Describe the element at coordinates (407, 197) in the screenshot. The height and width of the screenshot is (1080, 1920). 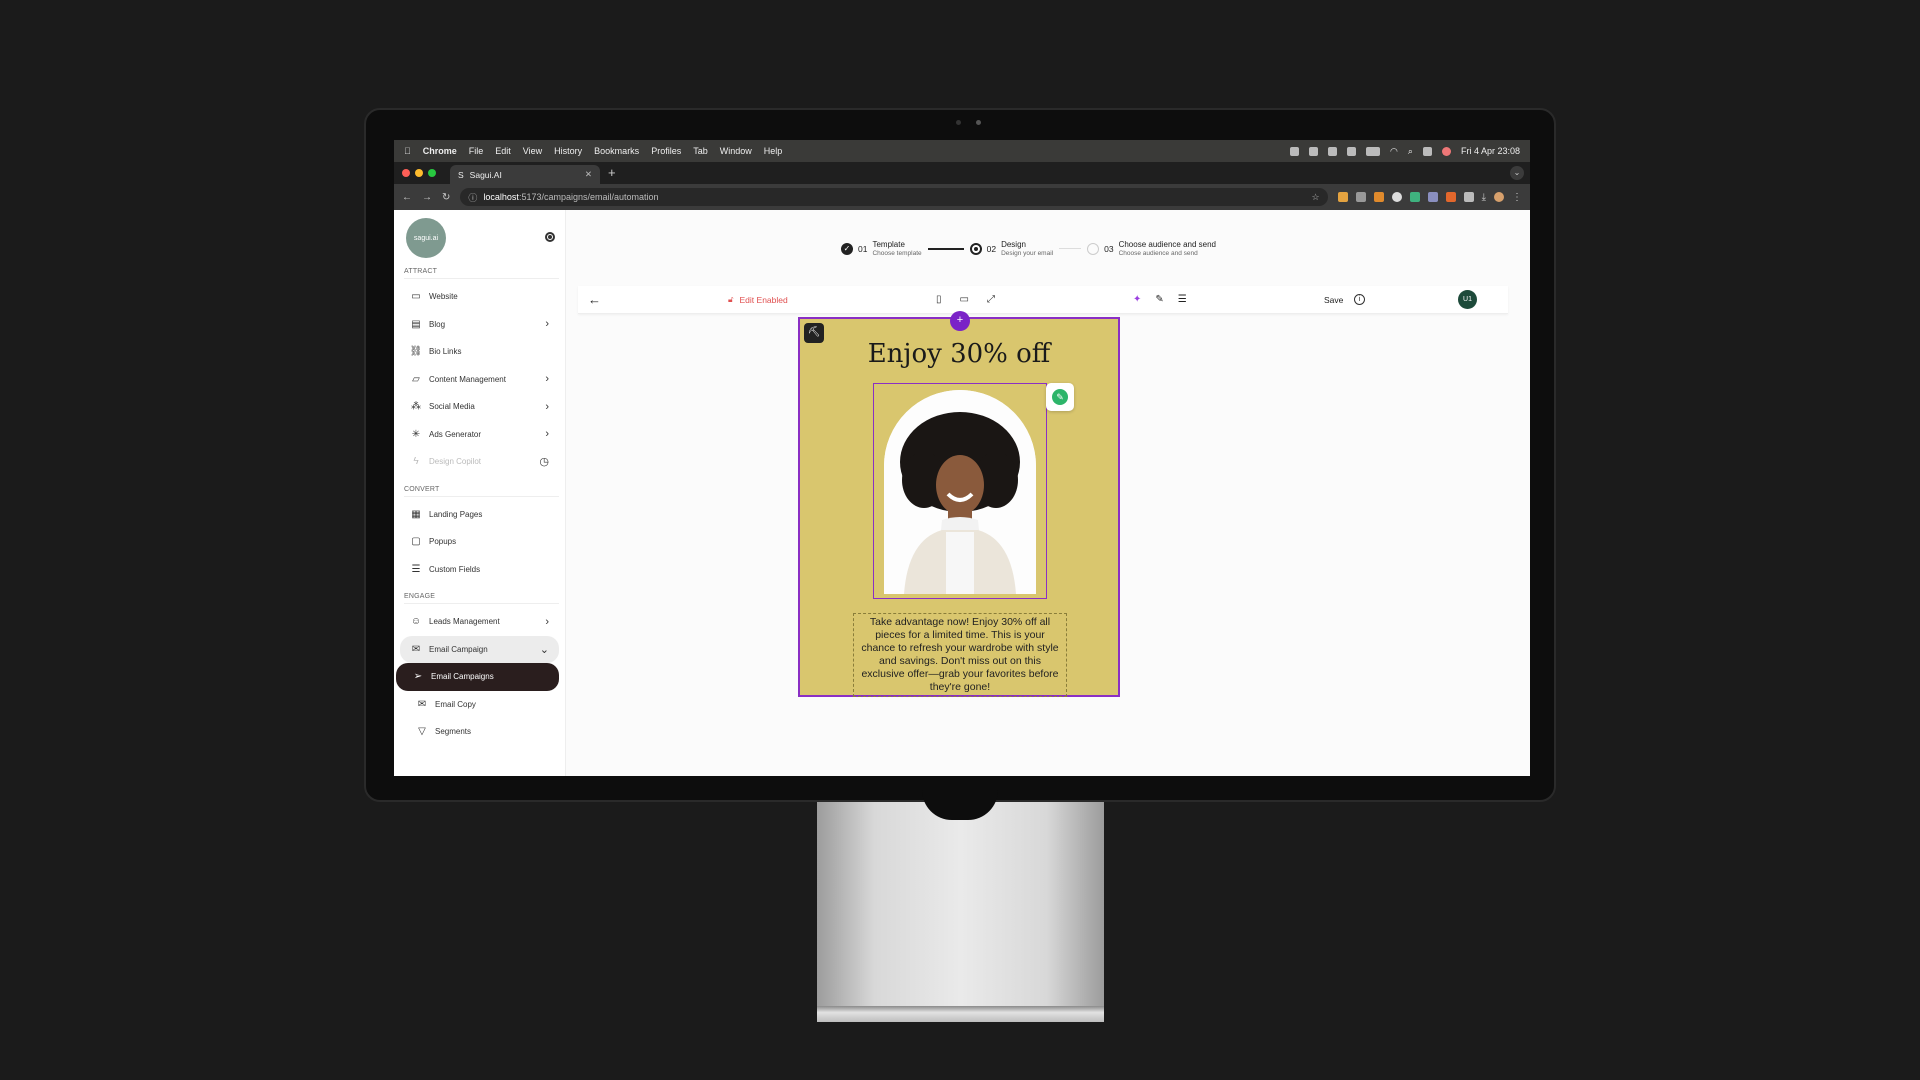
I see `back-icon: ←` at that location.